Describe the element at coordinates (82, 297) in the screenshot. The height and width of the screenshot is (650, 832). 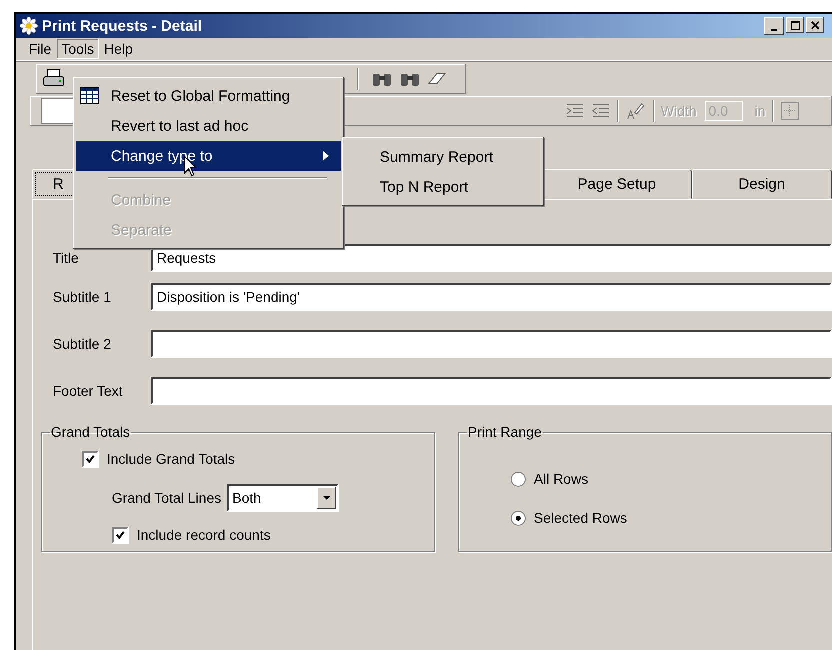
I see `field-label: Subtitle 1` at that location.